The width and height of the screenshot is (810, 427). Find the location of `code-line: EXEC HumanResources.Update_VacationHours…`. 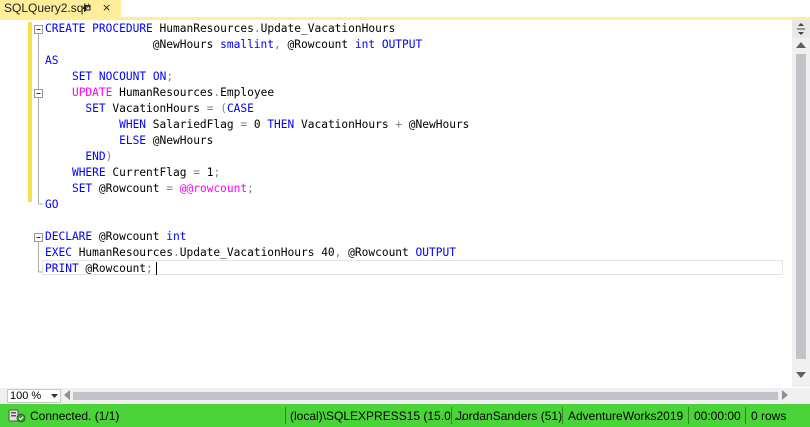

code-line: EXEC HumanResources.Update_VacationHours… is located at coordinates (250, 253).